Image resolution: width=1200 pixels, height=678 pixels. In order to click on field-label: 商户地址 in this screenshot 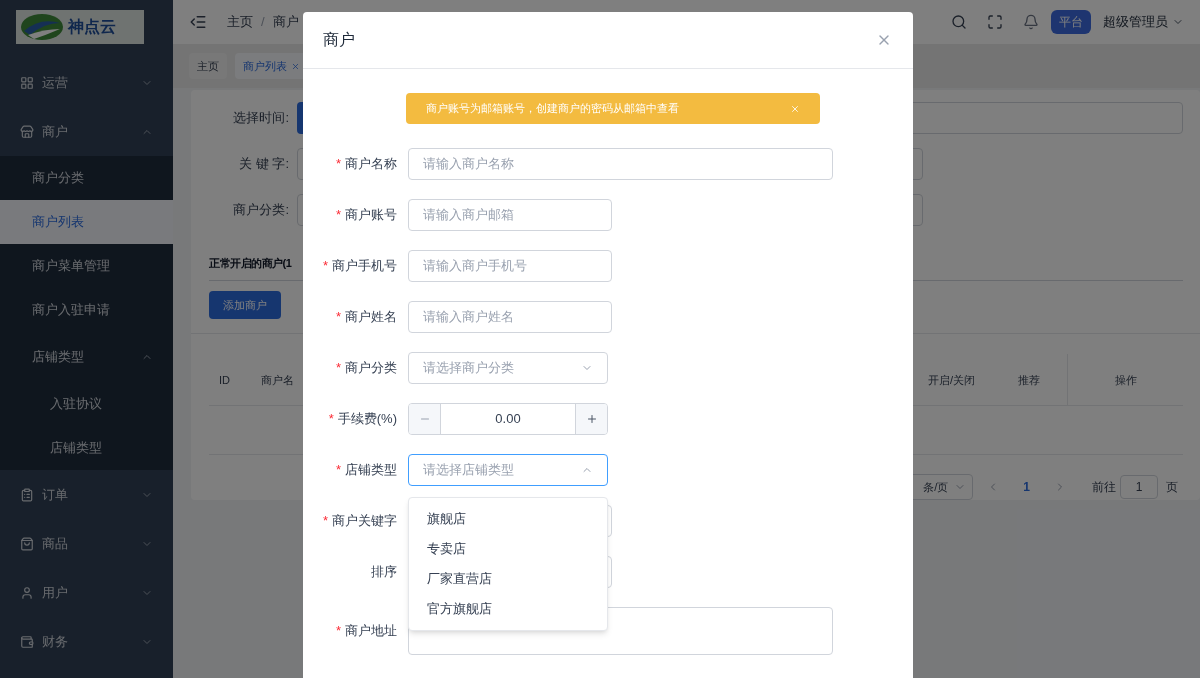, I will do `click(371, 631)`.